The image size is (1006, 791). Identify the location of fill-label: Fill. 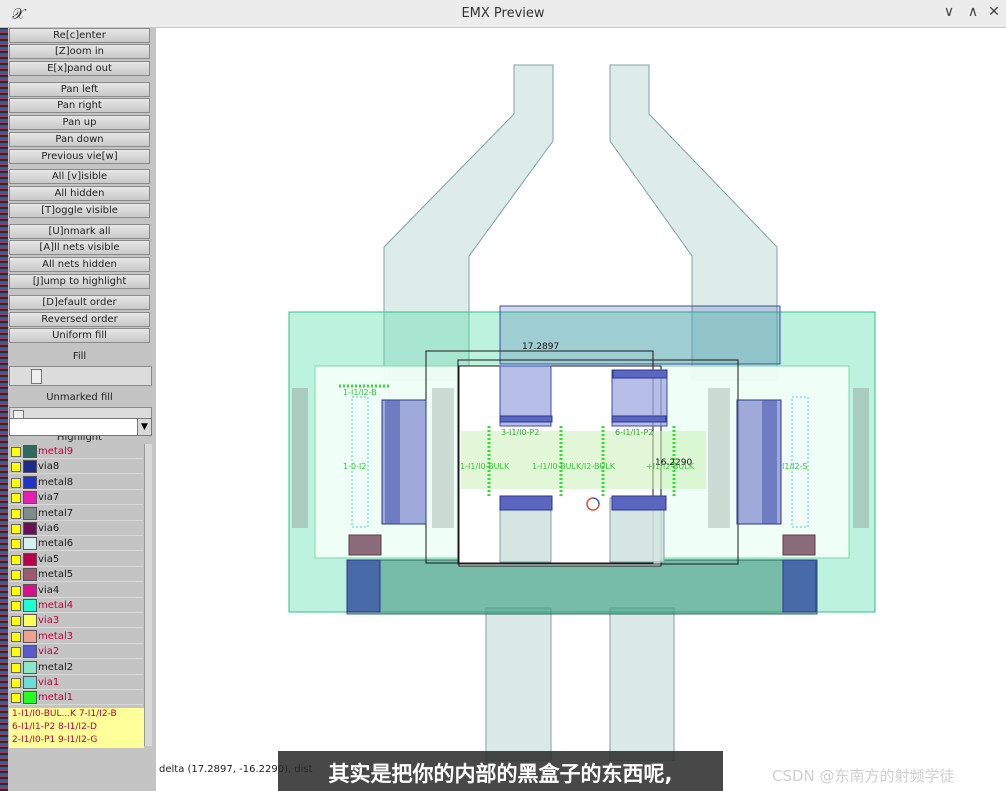
(79, 356).